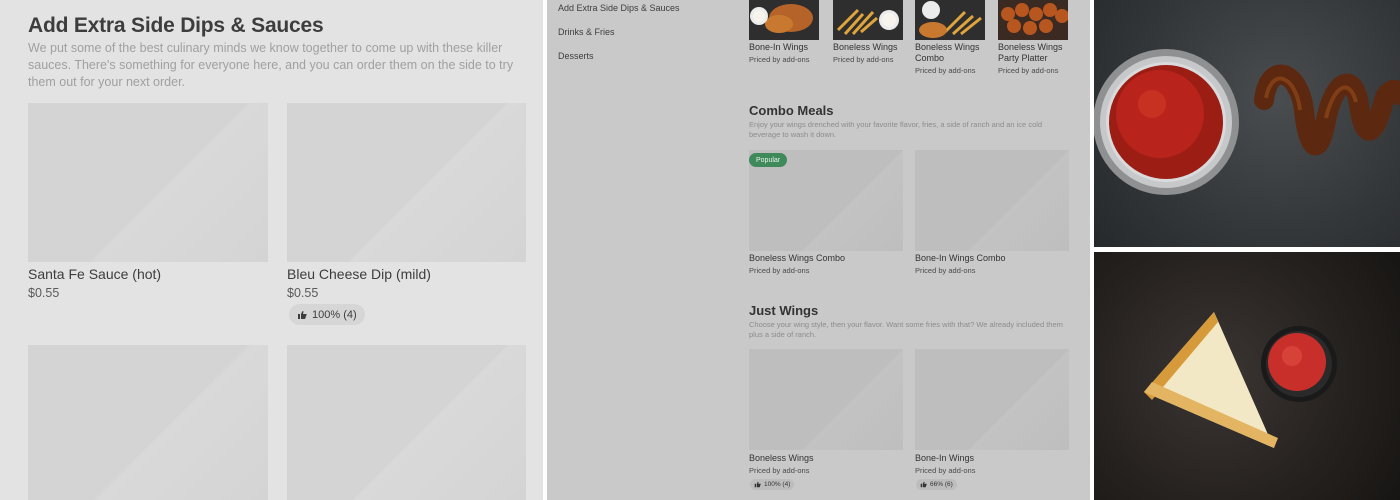 The width and height of the screenshot is (1400, 500). What do you see at coordinates (791, 110) in the screenshot?
I see `section-title: Combo Meals` at bounding box center [791, 110].